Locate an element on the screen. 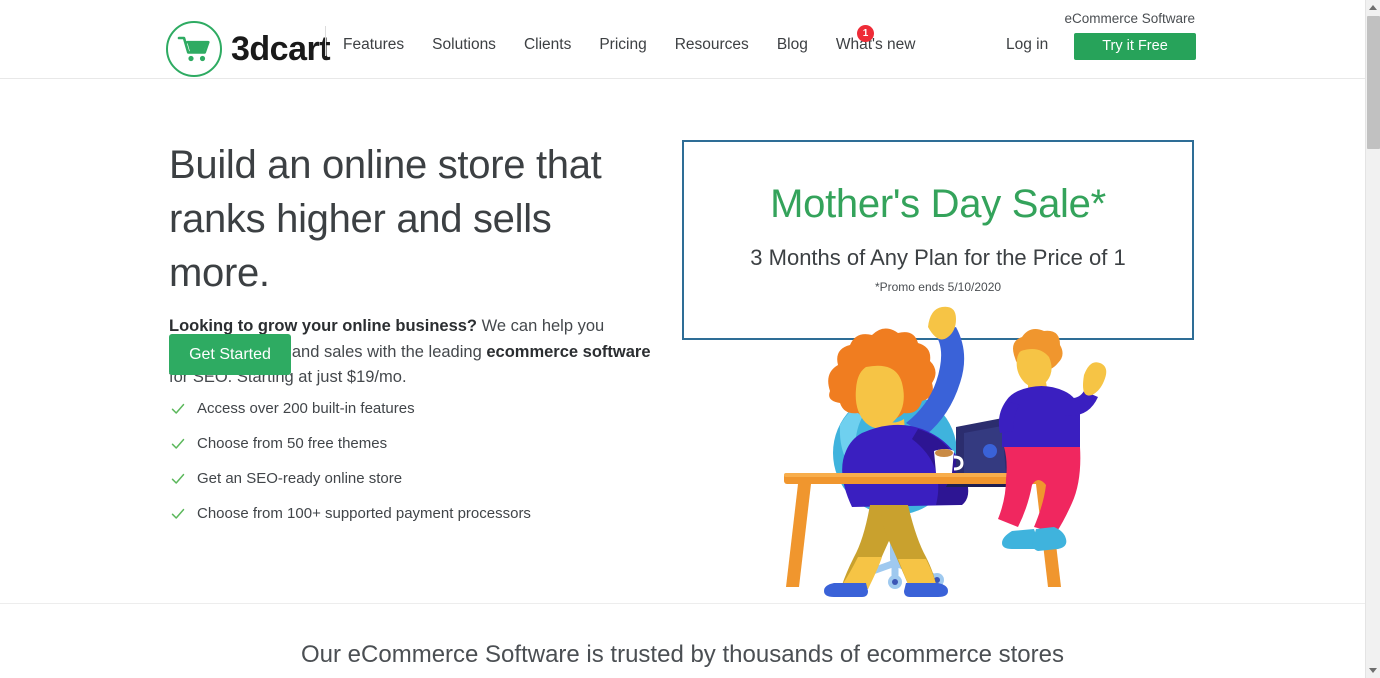 Image resolution: width=1380 pixels, height=678 pixels. nav-item-resources: Resources is located at coordinates (712, 44).